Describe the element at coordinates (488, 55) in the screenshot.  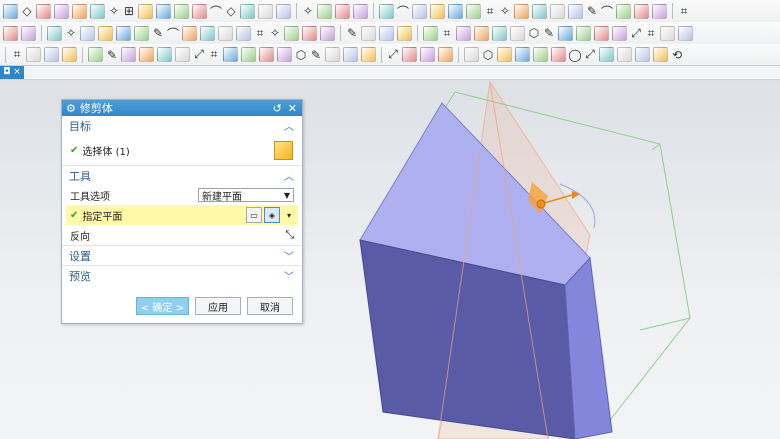
I see `toolbar-tool-icon: ⬡` at that location.